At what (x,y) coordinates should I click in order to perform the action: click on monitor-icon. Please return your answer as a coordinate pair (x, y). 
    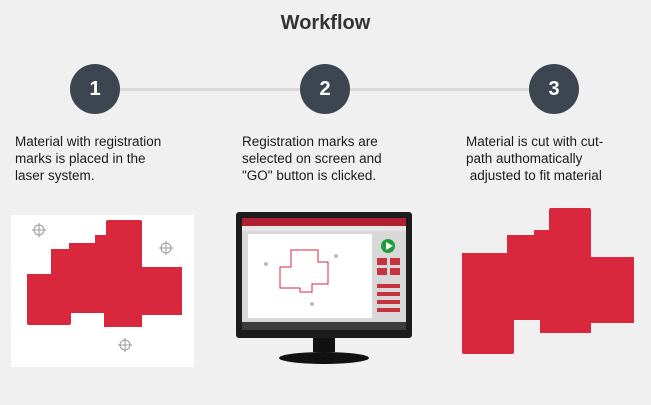
    Looking at the image, I should click on (326, 291).